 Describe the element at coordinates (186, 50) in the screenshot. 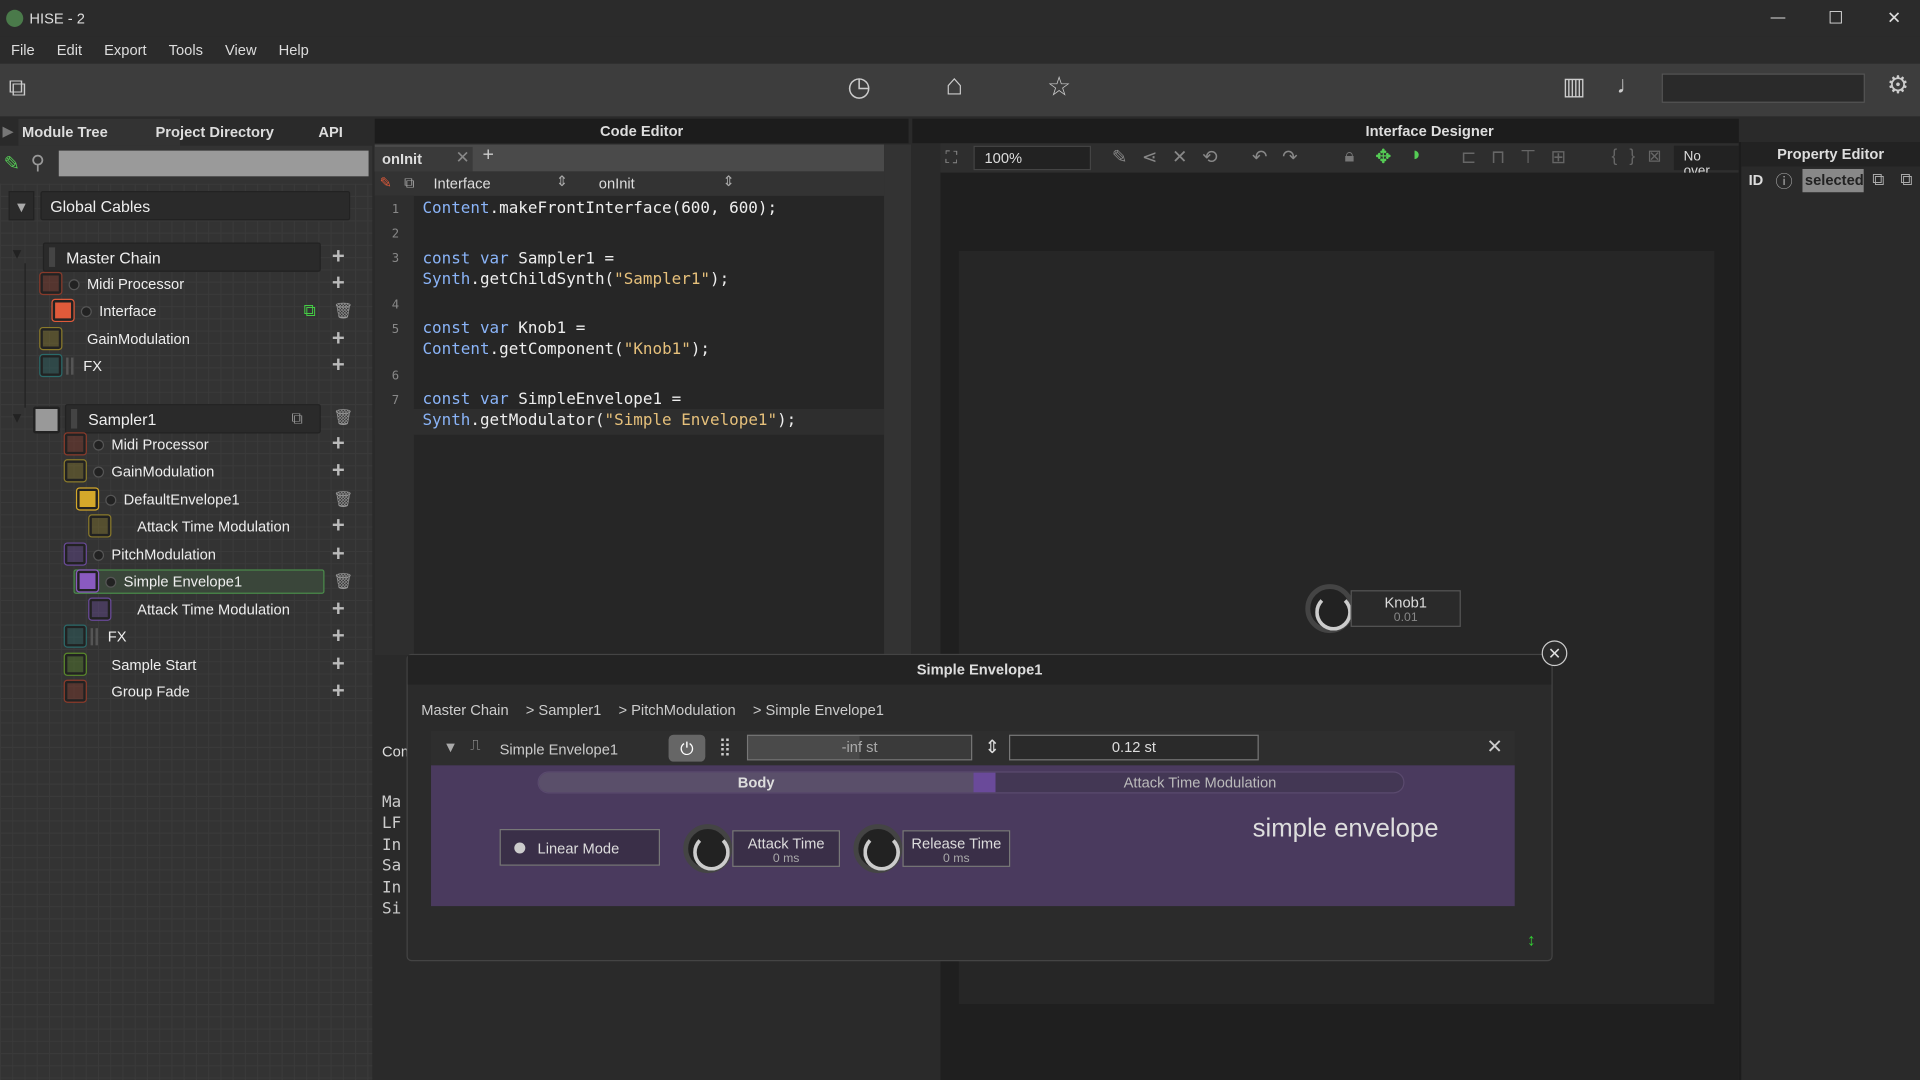

I see `menu-tools: Tools` at that location.